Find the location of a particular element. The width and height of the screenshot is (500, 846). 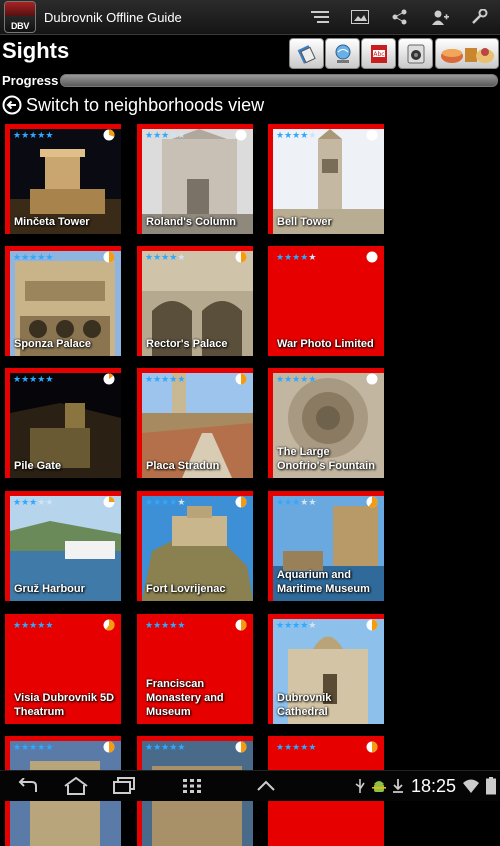

android-debug-icon is located at coordinates (378, 786).